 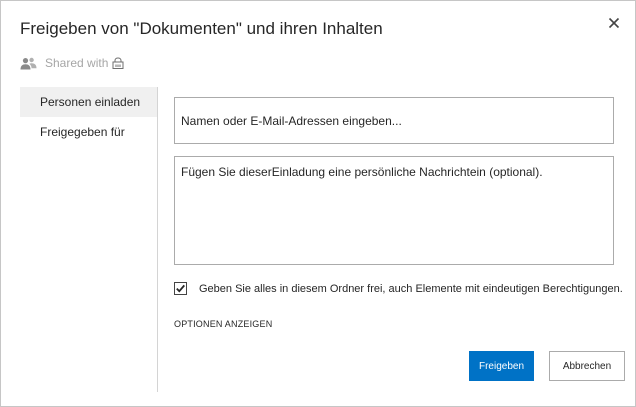 I want to click on show-options-link: OPTIONEN ANZEIGEN, so click(x=223, y=324).